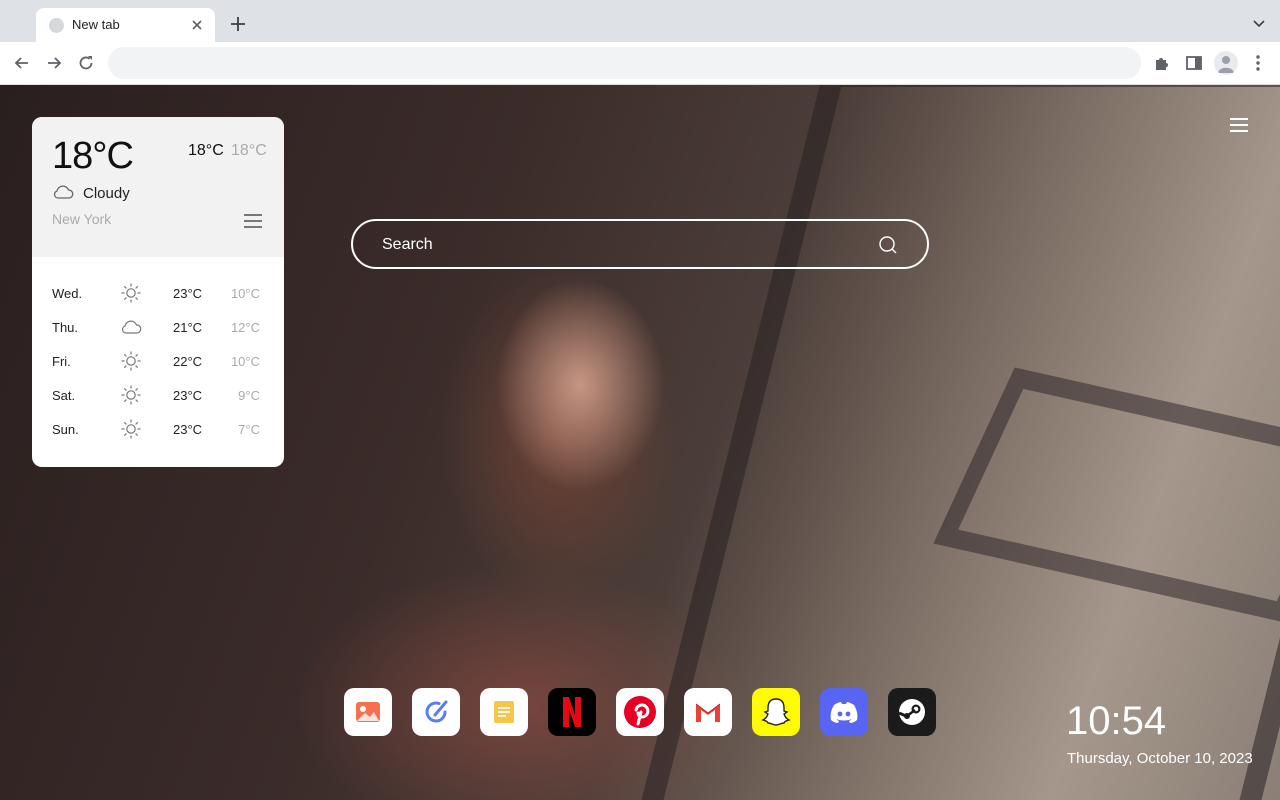 The image size is (1280, 800). I want to click on forward-icon, so click(54, 63).